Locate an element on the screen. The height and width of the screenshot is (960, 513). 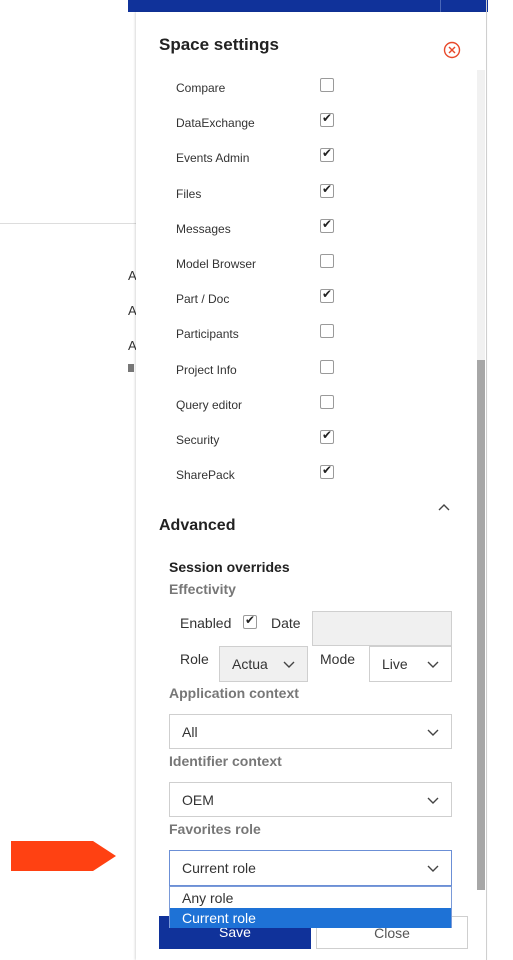
dropdown-option-current-role: Current role is located at coordinates (310, 918).